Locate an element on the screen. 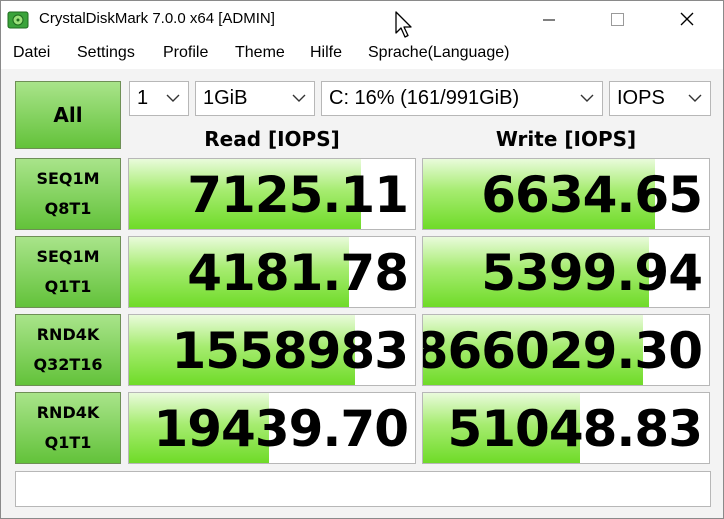 This screenshot has width=724, height=519. write-result-value: 5399.94 is located at coordinates (592, 273).